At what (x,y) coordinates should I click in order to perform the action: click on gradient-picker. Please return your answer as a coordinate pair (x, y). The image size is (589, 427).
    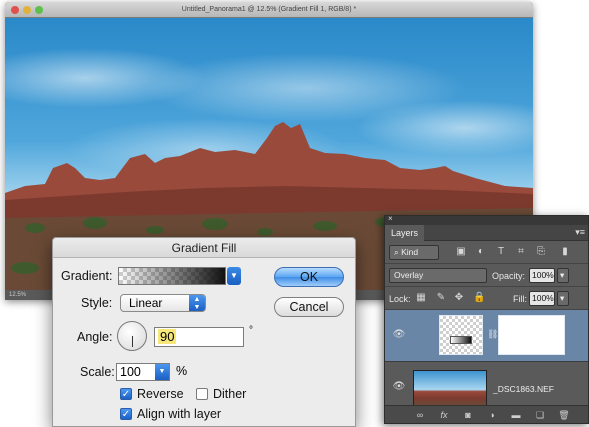
    Looking at the image, I should click on (172, 276).